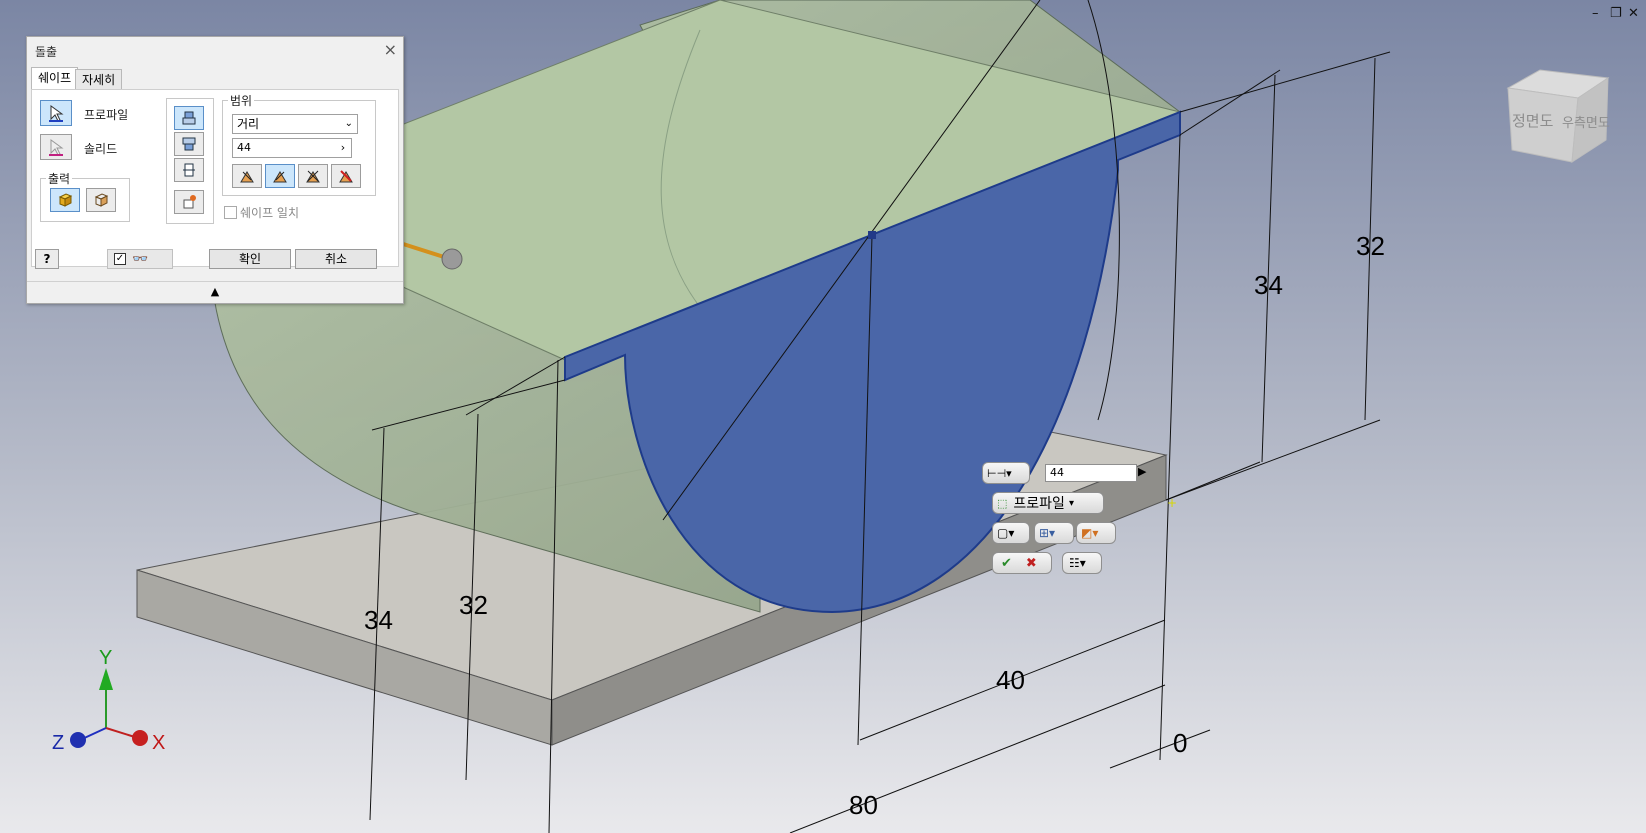 This screenshot has width=1646, height=833. What do you see at coordinates (230, 212) in the screenshot?
I see `match-shape-checkbox` at bounding box center [230, 212].